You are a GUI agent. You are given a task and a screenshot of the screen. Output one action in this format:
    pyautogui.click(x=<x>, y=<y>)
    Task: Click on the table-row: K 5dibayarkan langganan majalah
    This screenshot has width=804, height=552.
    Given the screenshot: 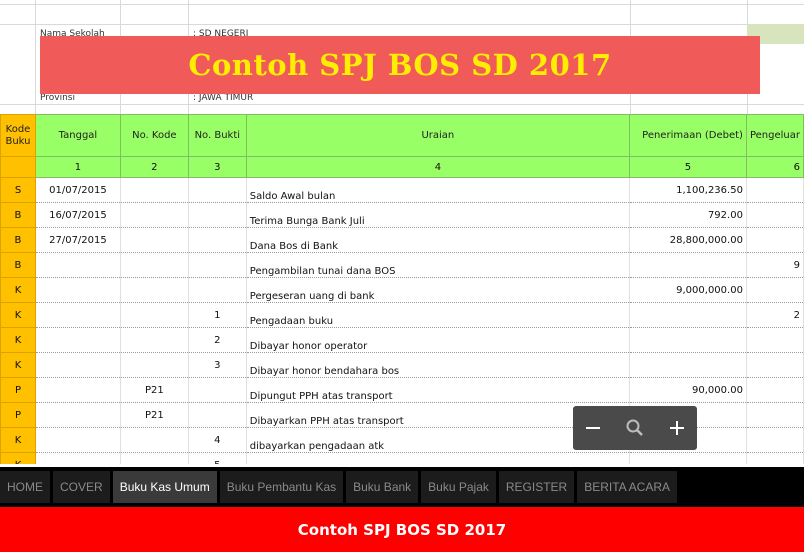 What is the action you would take?
    pyautogui.click(x=402, y=458)
    